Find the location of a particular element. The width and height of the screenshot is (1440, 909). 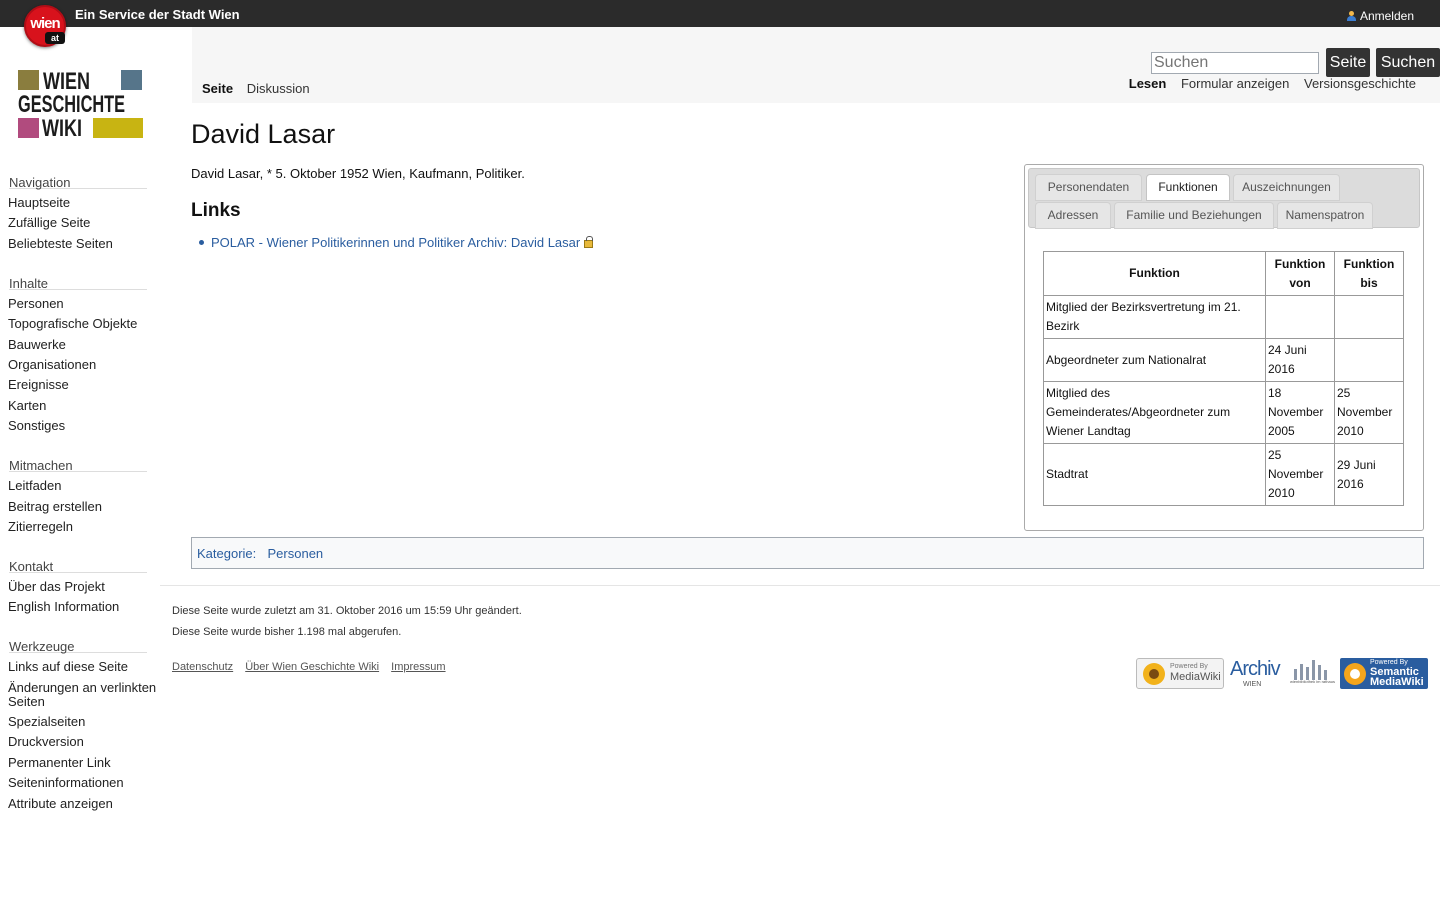

archiv-wien-badge: Archiv WIEN is located at coordinates (1256, 673).